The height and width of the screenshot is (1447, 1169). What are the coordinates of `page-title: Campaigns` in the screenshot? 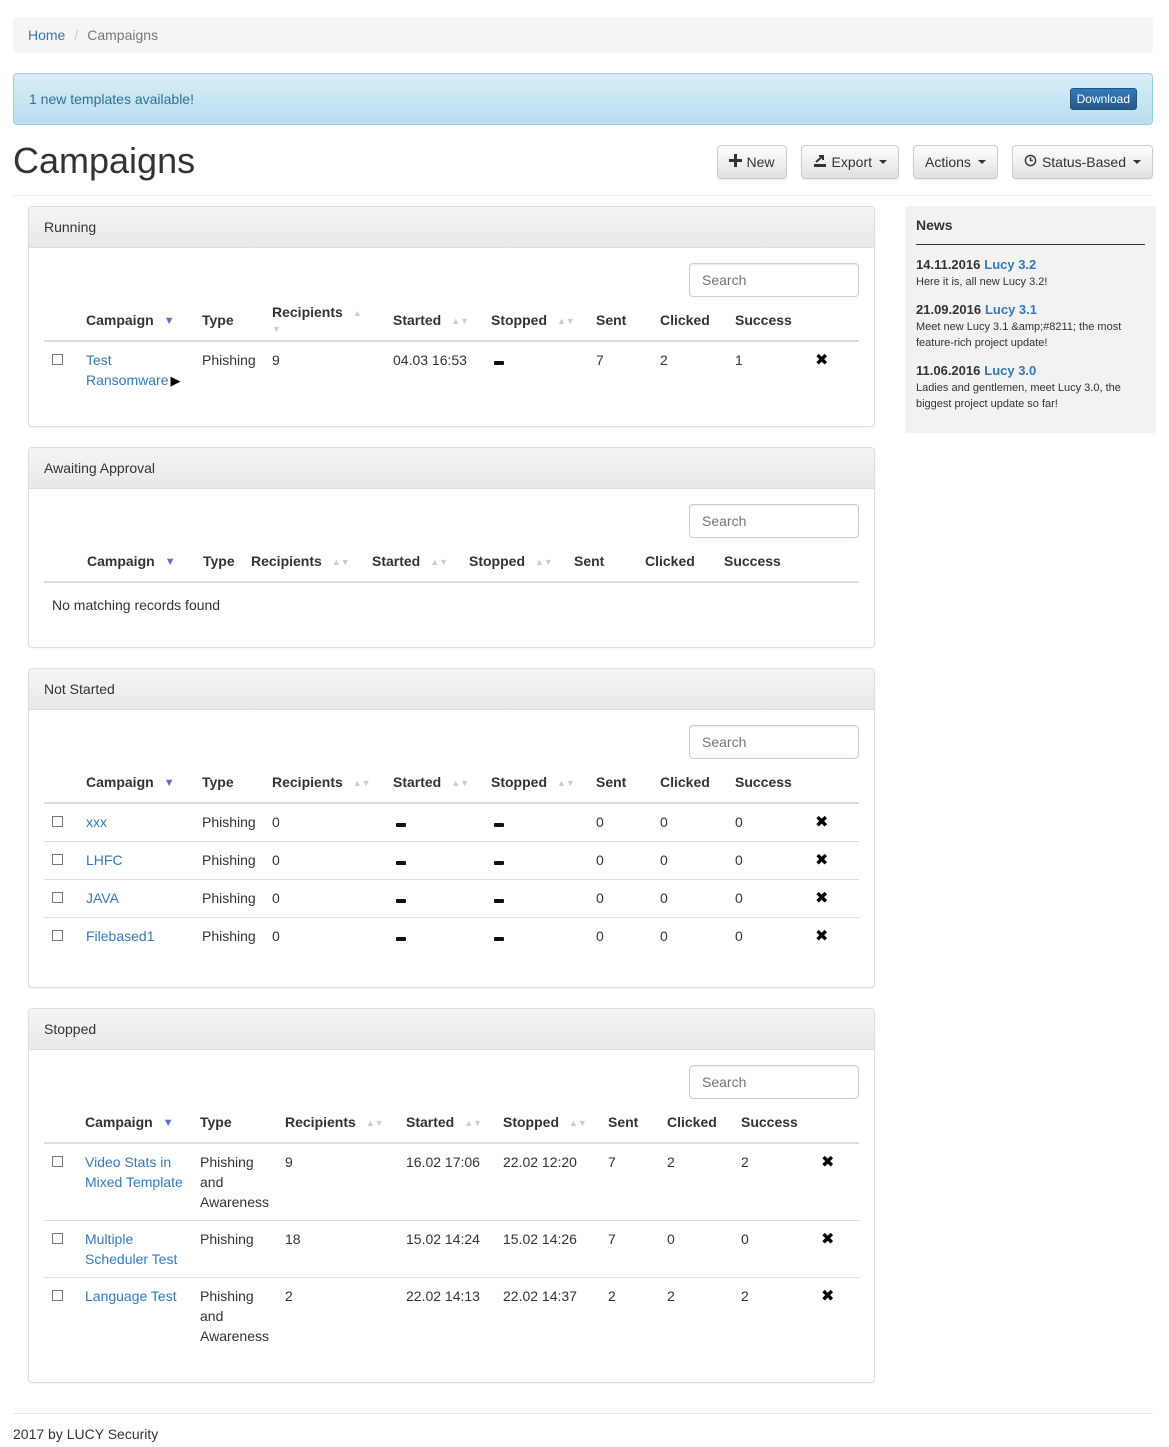 It's located at (104, 160).